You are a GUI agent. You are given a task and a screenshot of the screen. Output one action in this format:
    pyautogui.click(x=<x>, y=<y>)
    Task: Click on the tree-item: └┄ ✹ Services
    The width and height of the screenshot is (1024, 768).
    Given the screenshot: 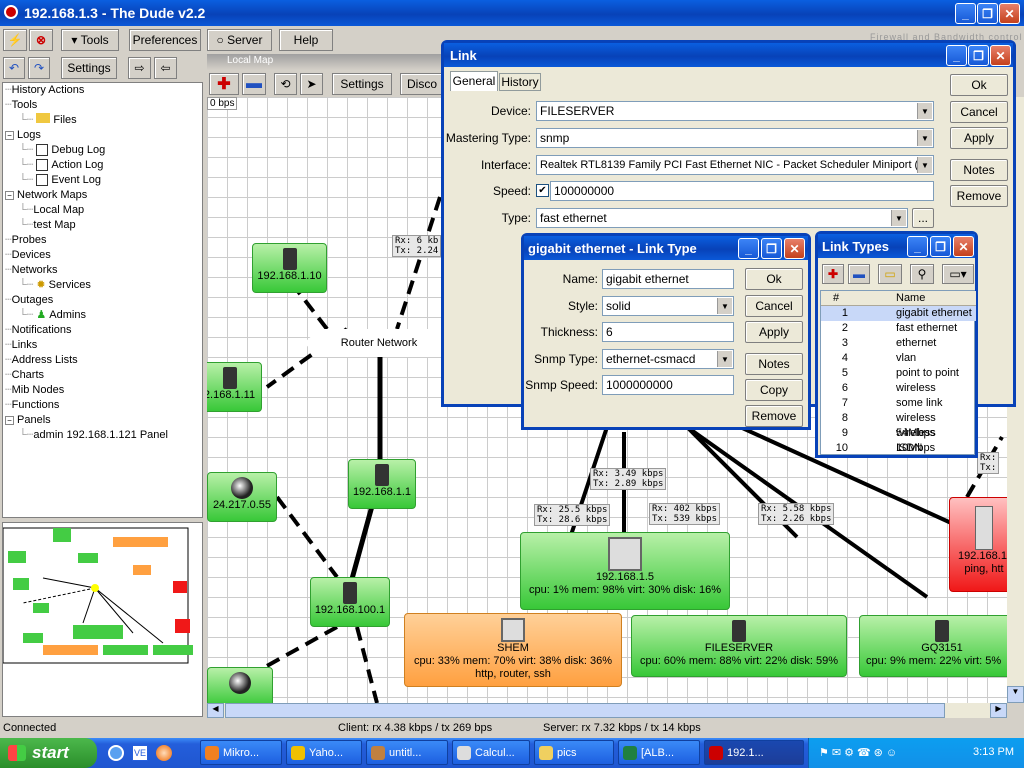 What is the action you would take?
    pyautogui.click(x=55, y=285)
    